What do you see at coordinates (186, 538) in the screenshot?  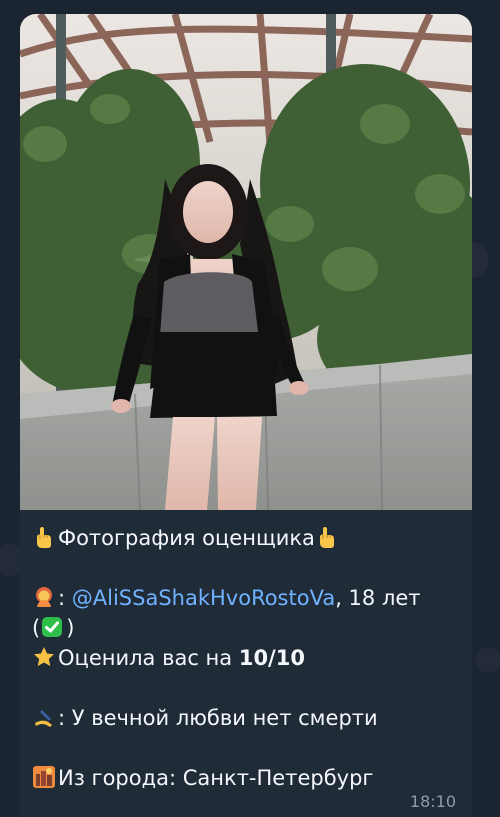 I see `caption-title: Фотография оценщика` at bounding box center [186, 538].